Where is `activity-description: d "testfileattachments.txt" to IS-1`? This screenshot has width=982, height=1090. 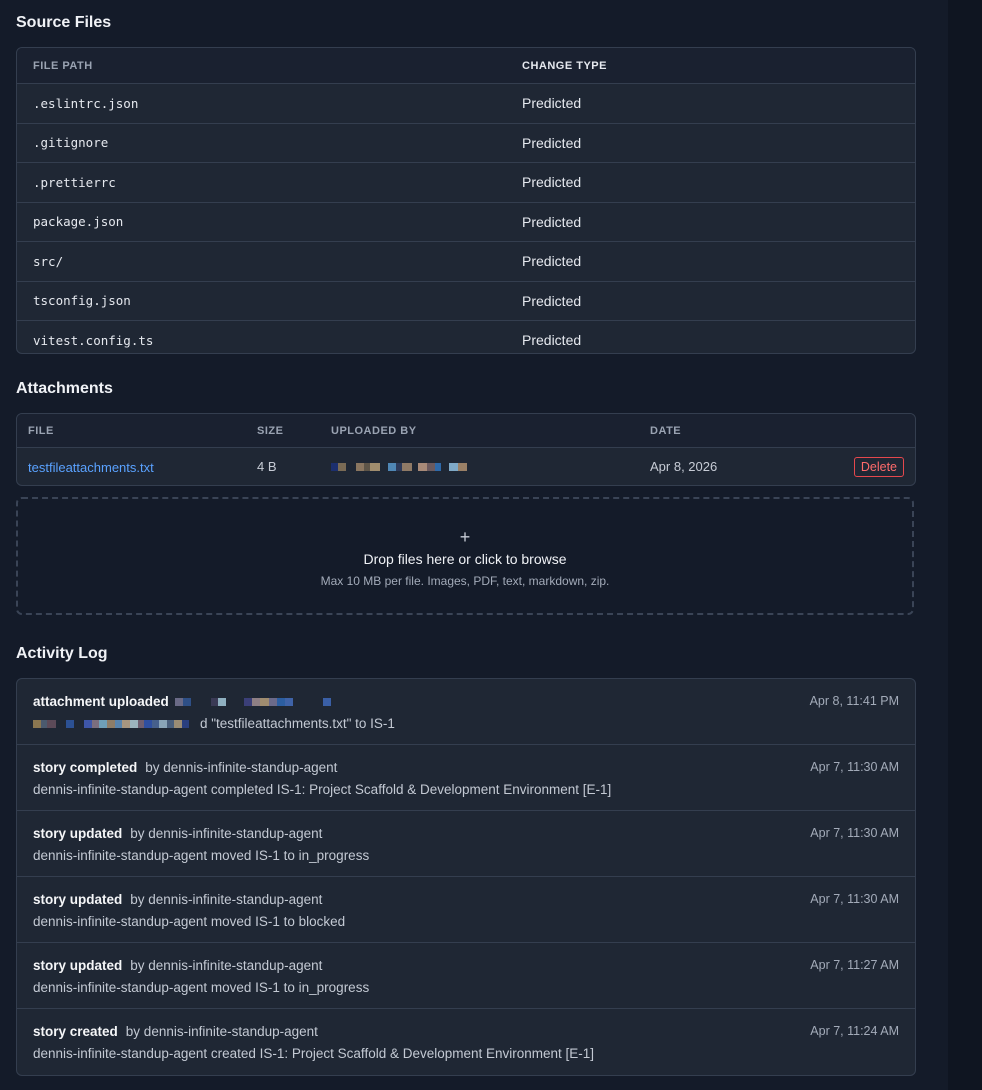
activity-description: d "testfileattachments.txt" to IS-1 is located at coordinates (297, 723).